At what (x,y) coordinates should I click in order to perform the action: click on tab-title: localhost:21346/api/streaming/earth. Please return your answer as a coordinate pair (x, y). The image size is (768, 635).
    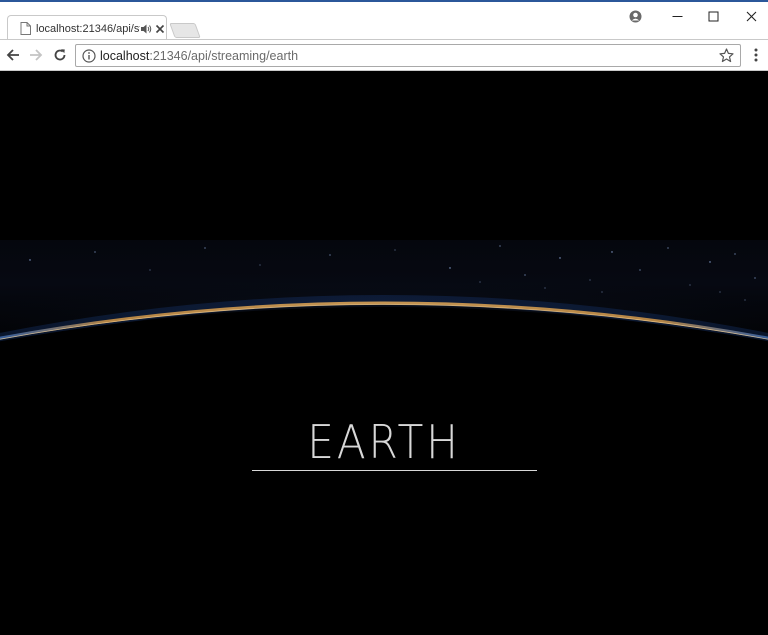
    Looking at the image, I should click on (88, 29).